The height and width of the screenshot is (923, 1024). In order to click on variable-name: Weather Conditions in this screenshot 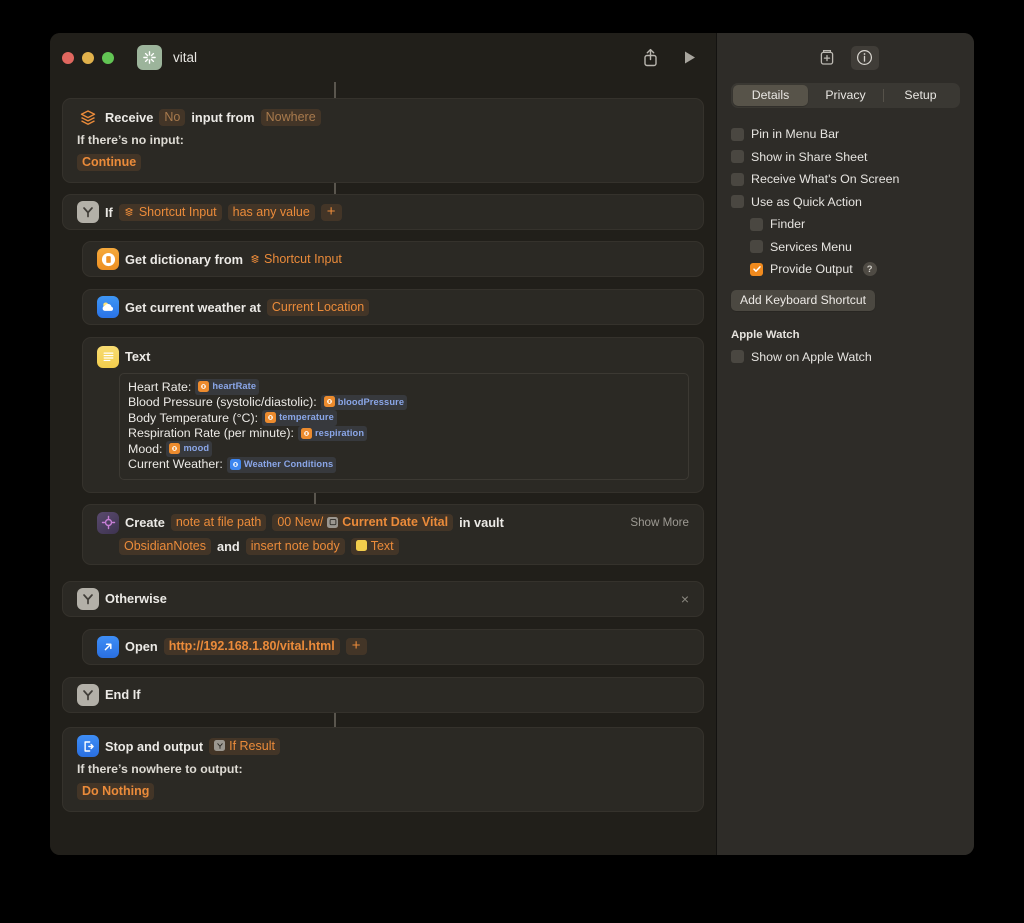, I will do `click(288, 463)`.